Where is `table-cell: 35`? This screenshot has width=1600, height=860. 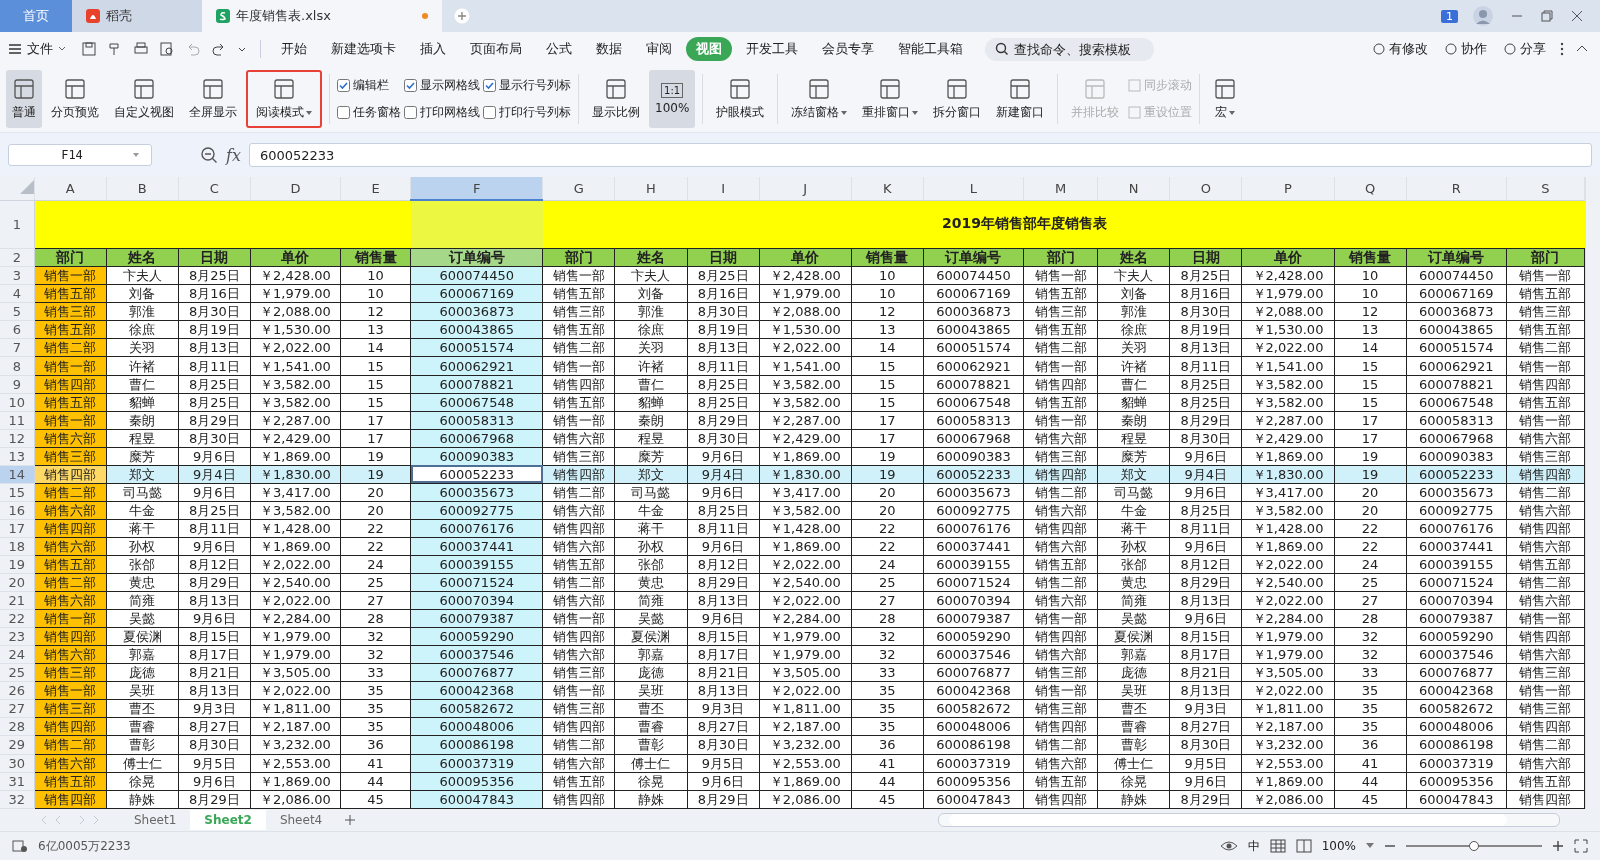
table-cell: 35 is located at coordinates (887, 708).